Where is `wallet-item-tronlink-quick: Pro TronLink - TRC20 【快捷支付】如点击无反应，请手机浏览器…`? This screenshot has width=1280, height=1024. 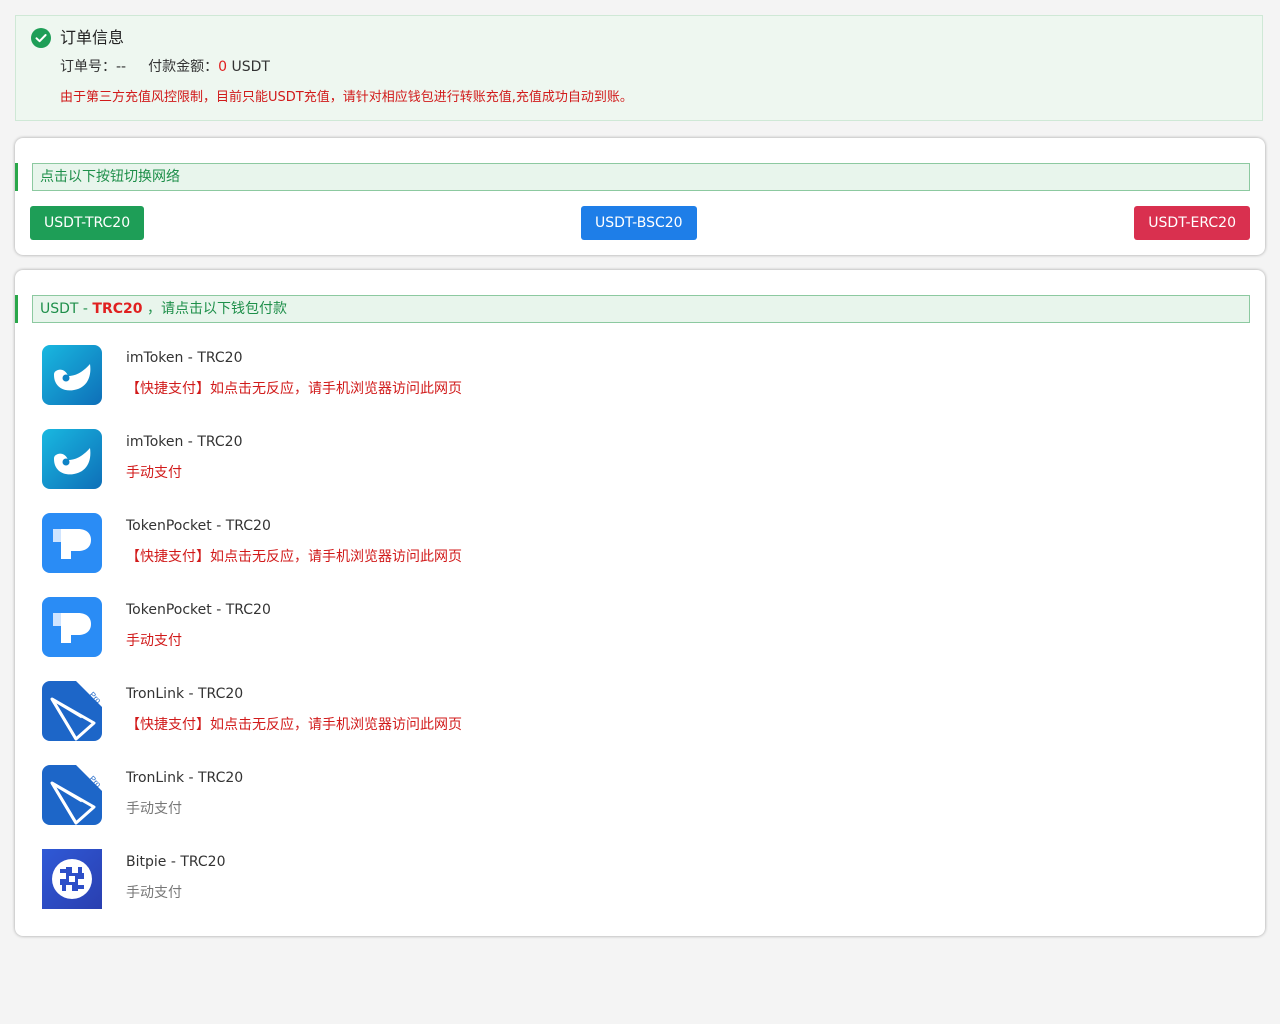
wallet-item-tronlink-quick: Pro TronLink - TRC20 【快捷支付】如点击无反应，请手机浏览器… is located at coordinates (637, 712).